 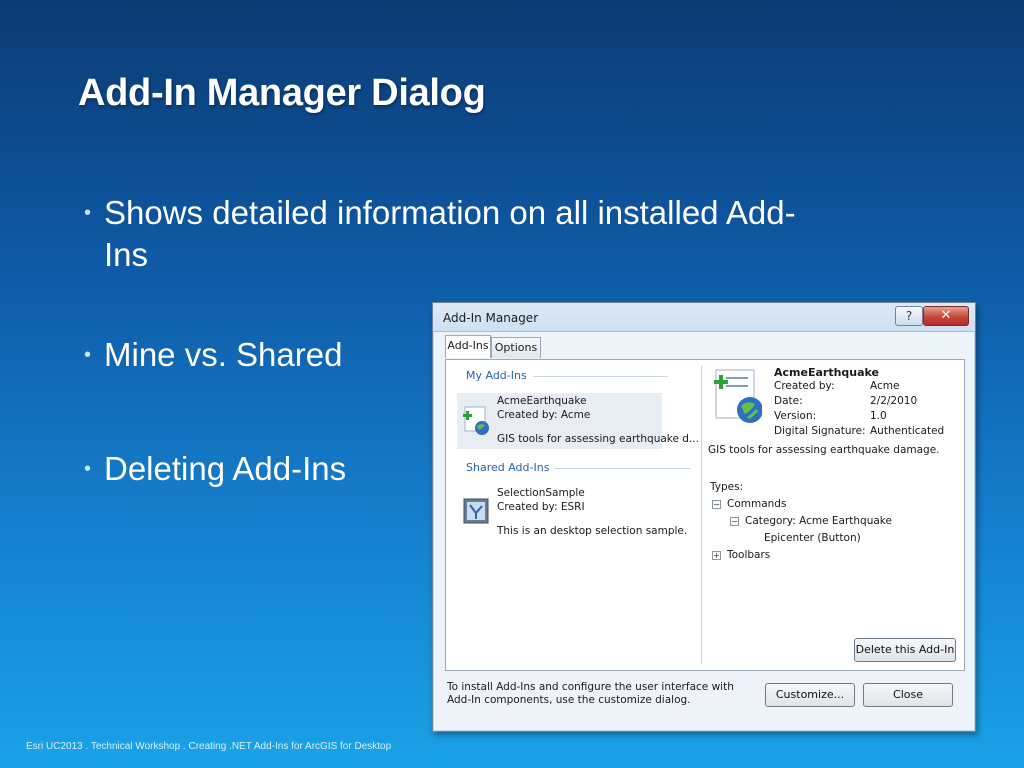 What do you see at coordinates (491, 318) in the screenshot?
I see `dialog-title: Add-In Manager` at bounding box center [491, 318].